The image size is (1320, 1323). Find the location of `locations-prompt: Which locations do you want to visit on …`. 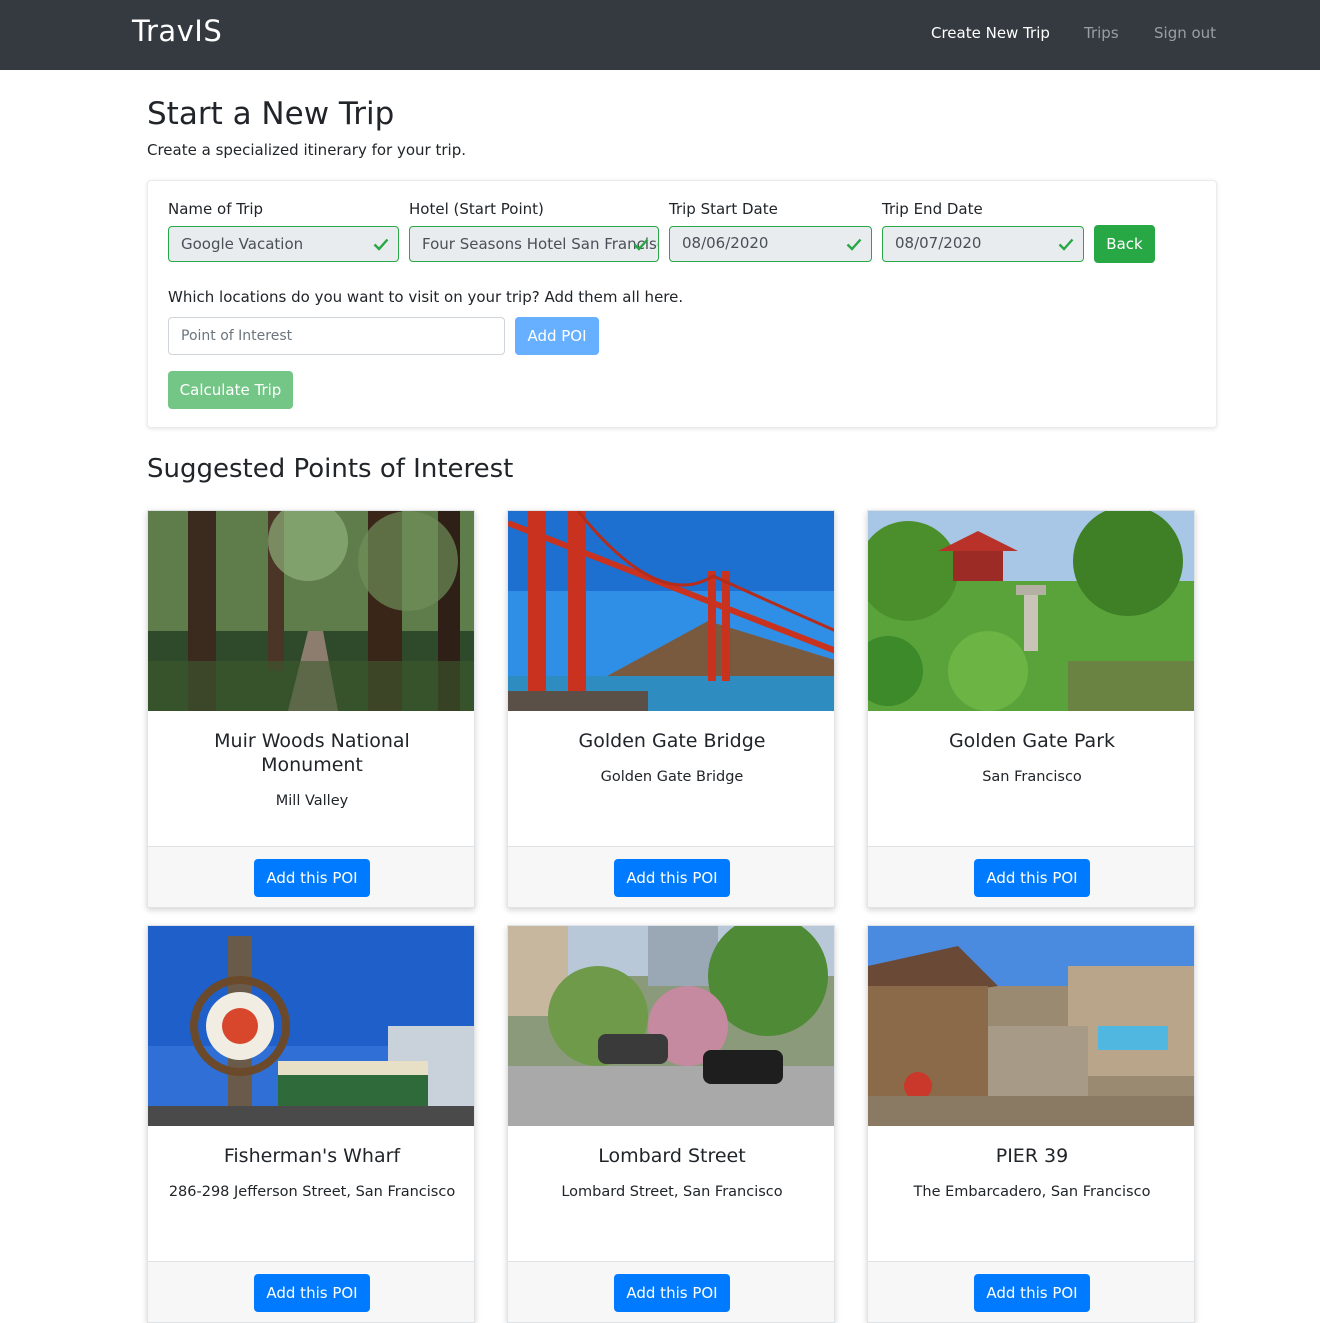

locations-prompt: Which locations do you want to visit on … is located at coordinates (426, 297).